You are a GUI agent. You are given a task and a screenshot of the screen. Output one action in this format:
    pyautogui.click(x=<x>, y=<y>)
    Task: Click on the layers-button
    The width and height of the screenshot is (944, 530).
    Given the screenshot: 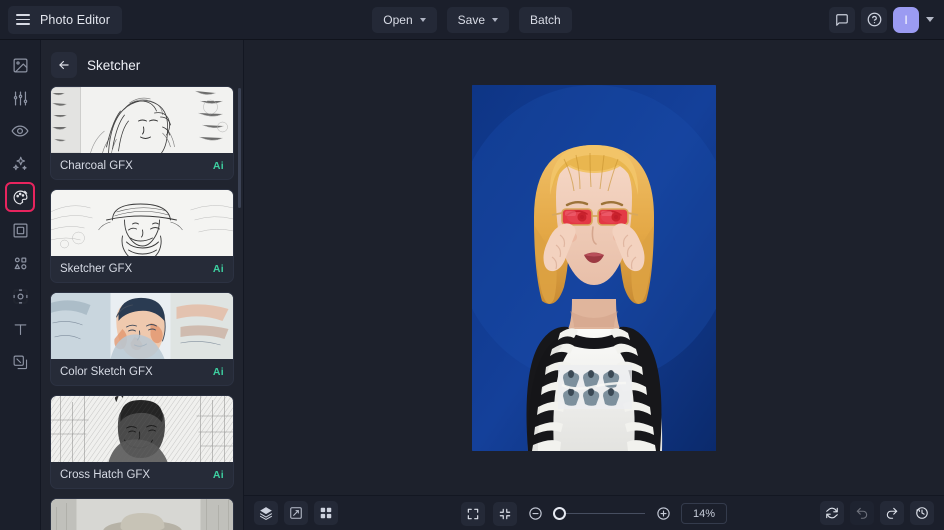 What is the action you would take?
    pyautogui.click(x=266, y=513)
    